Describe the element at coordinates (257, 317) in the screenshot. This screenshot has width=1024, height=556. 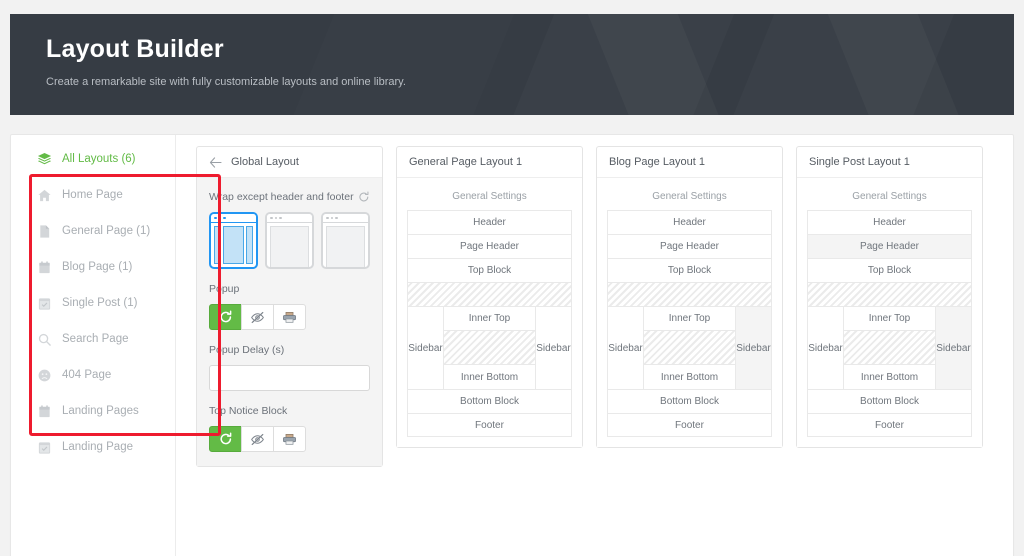
I see `popup-hide-button` at that location.